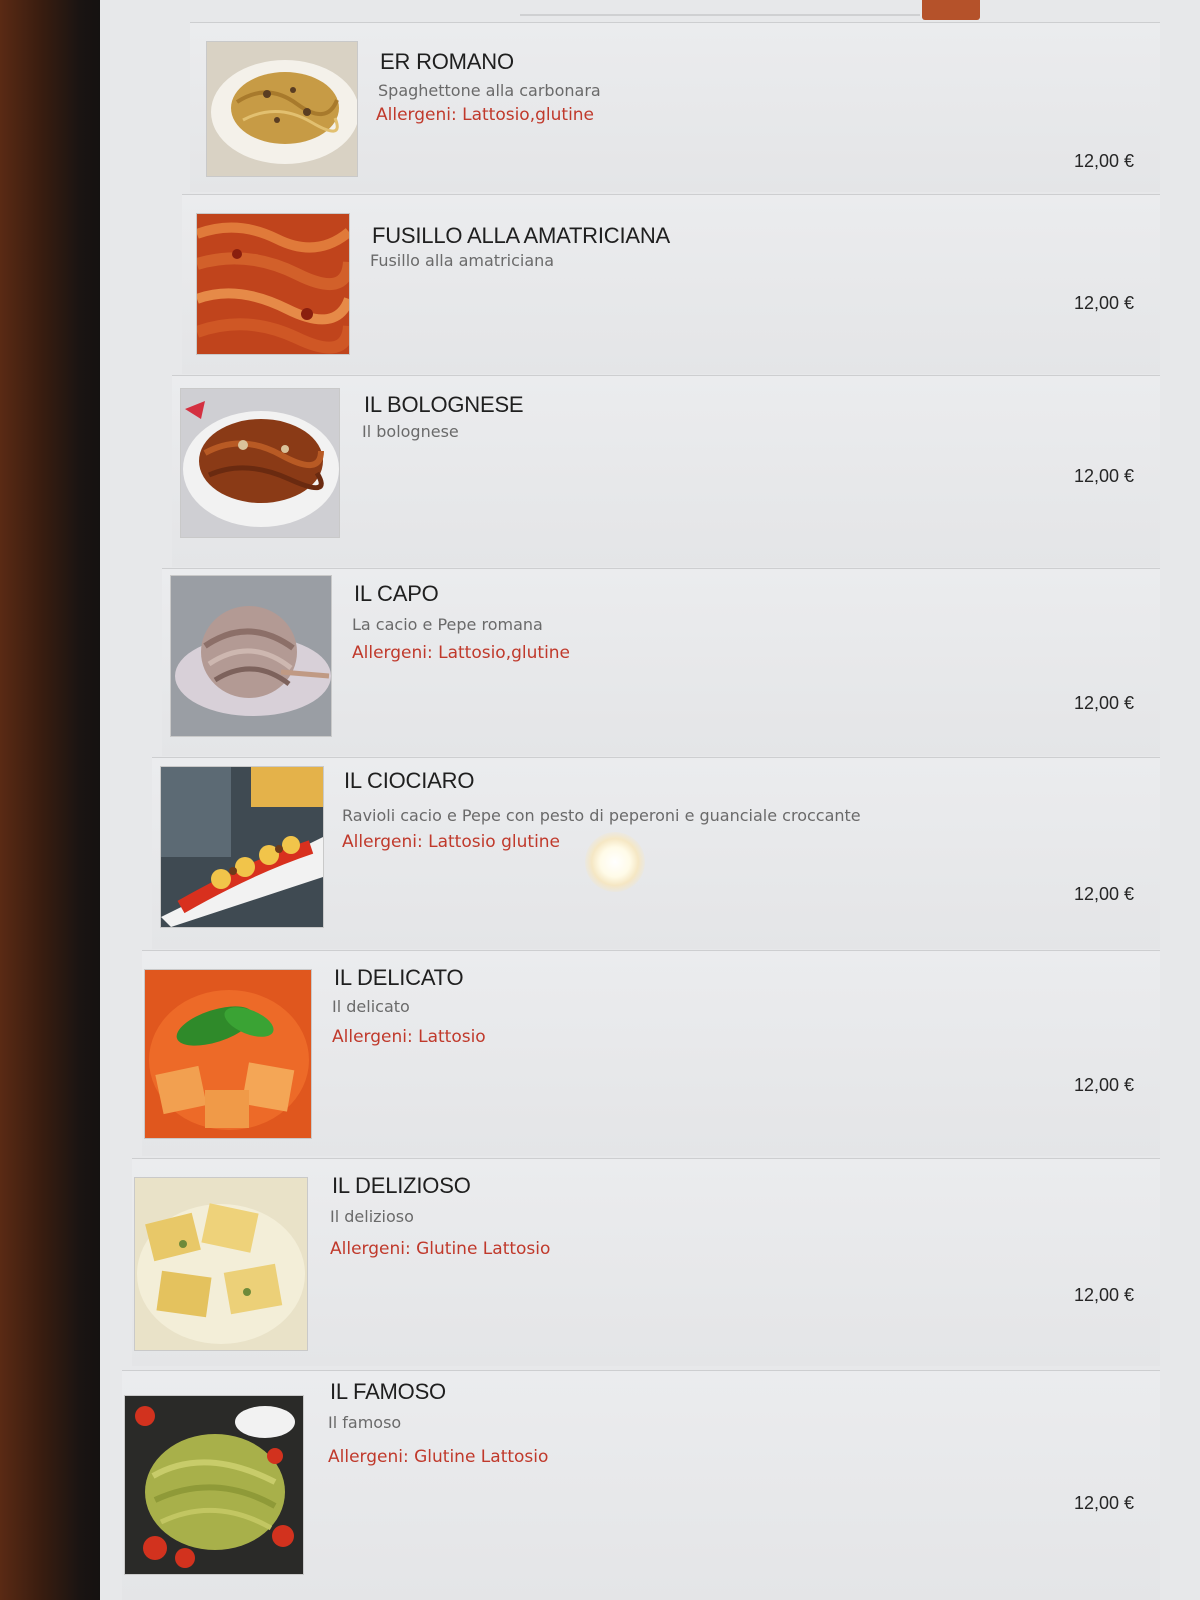  I want to click on pesto-pasta-tomatoes-photo, so click(214, 1485).